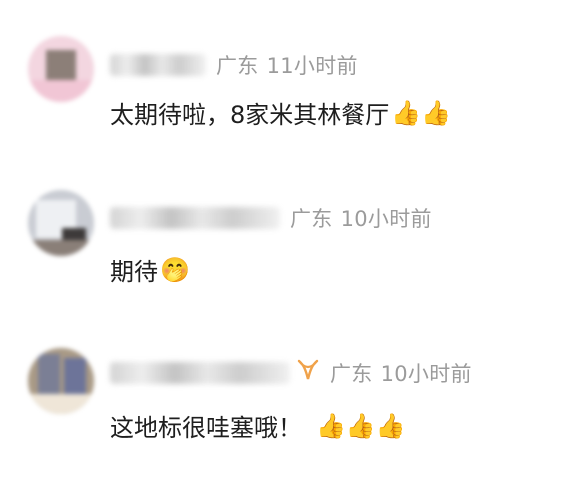 The height and width of the screenshot is (501, 575). What do you see at coordinates (361, 425) in the screenshot?
I see `thumbs-up-icon: 👍👍👍` at bounding box center [361, 425].